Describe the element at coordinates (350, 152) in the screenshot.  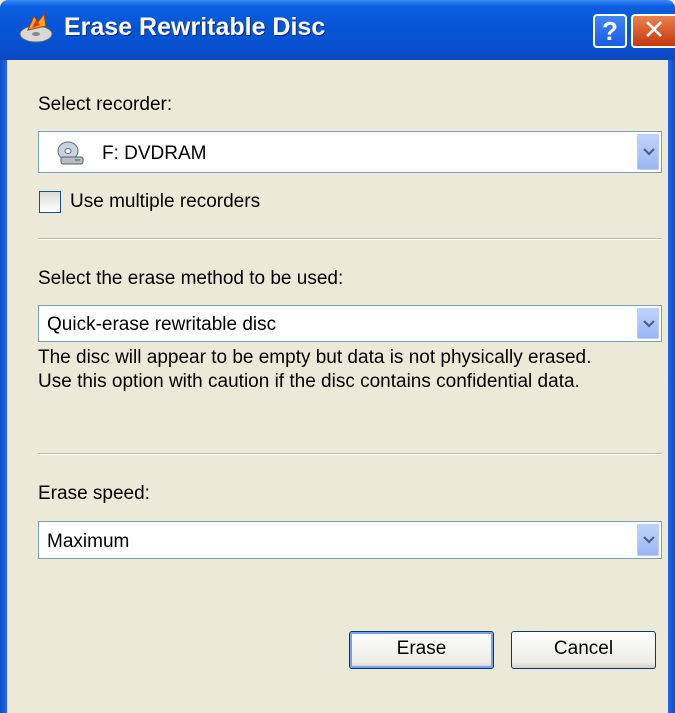
I see `recorder-dropdown: F: DVDRAM` at that location.